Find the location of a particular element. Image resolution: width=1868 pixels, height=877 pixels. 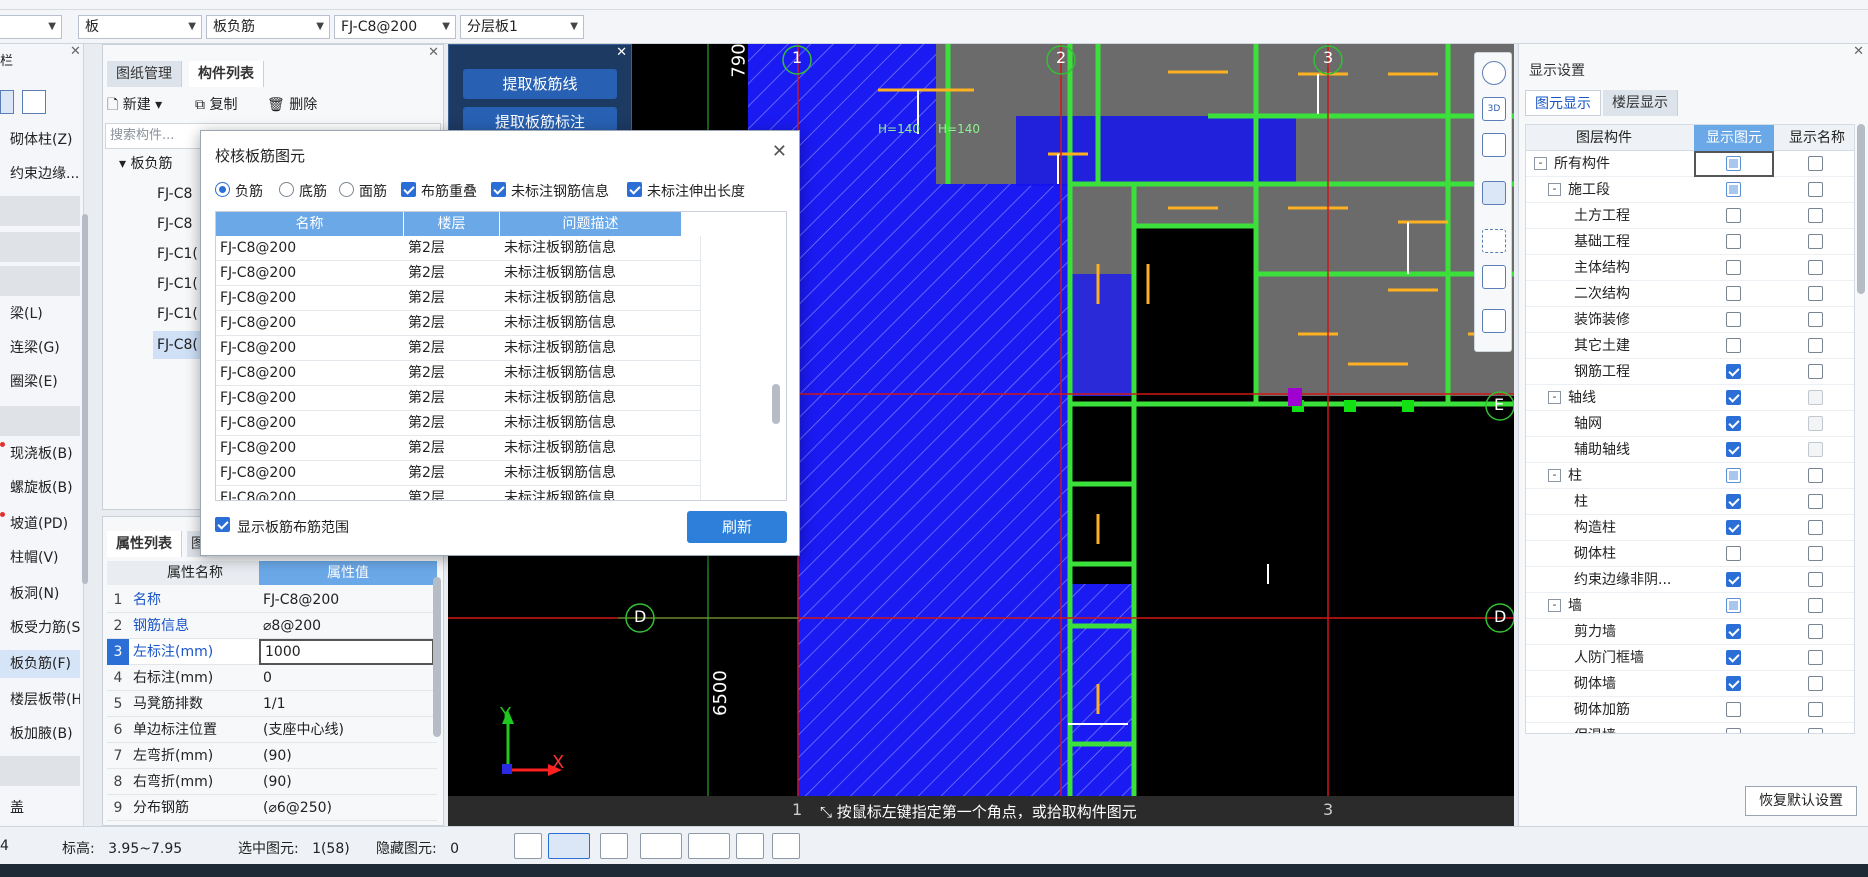

no-info-checkbox is located at coordinates (498, 189).